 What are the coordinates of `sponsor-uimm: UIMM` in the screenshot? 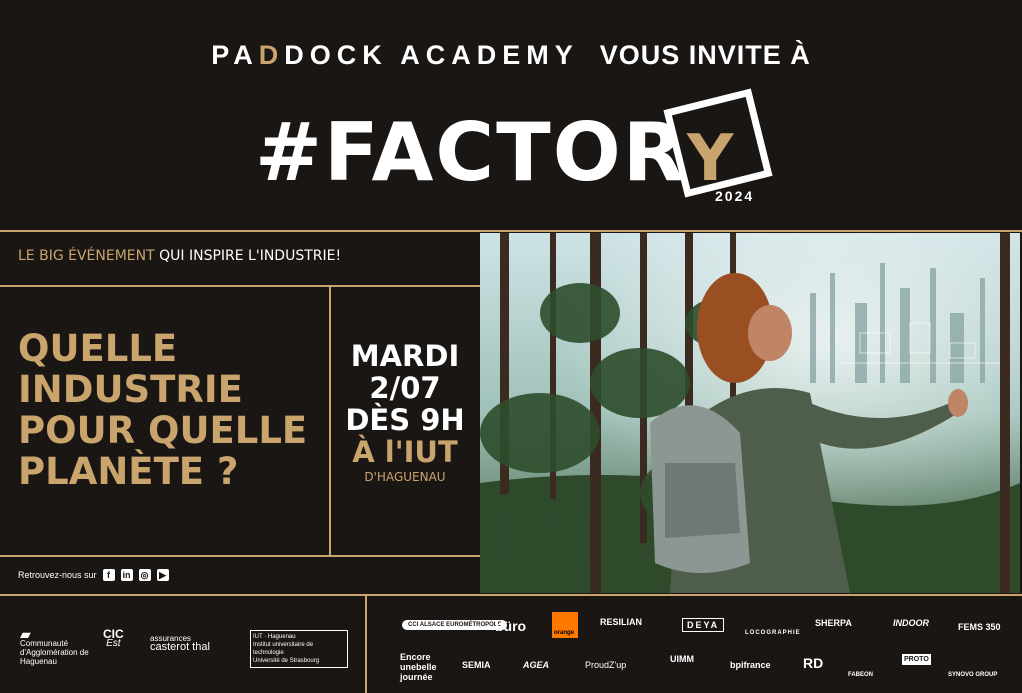 It's located at (682, 659).